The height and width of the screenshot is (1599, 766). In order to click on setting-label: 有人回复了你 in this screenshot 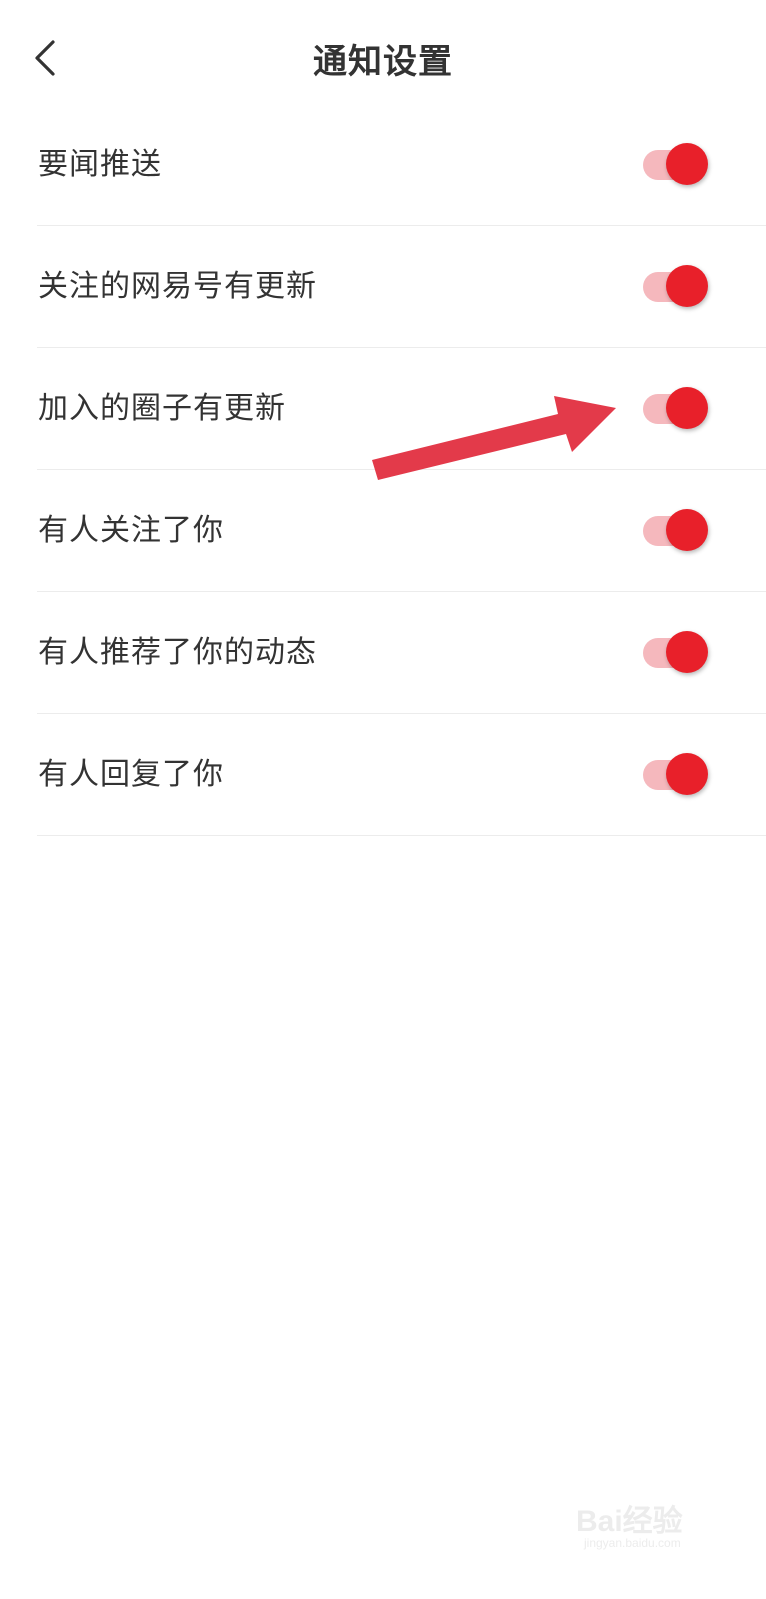, I will do `click(131, 774)`.